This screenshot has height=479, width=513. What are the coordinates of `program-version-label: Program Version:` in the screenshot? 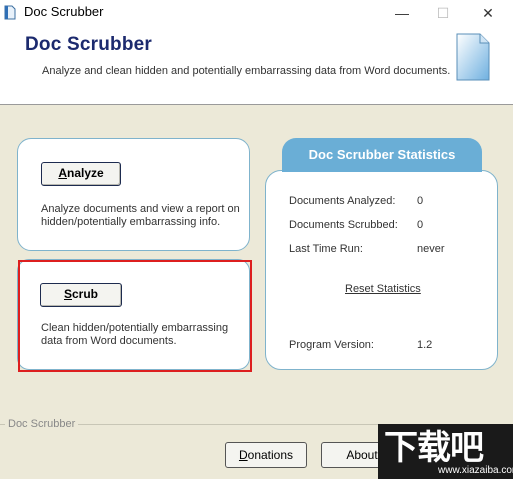 It's located at (331, 345).